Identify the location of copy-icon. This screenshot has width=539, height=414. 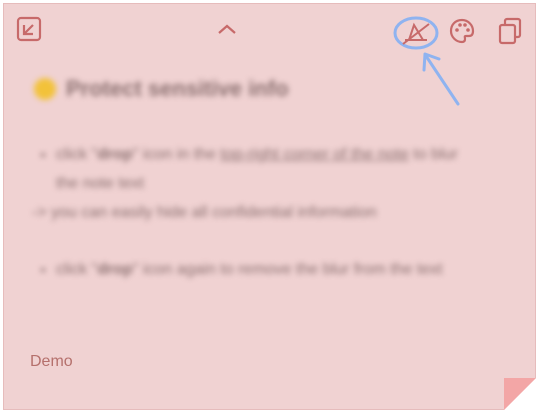
(510, 31).